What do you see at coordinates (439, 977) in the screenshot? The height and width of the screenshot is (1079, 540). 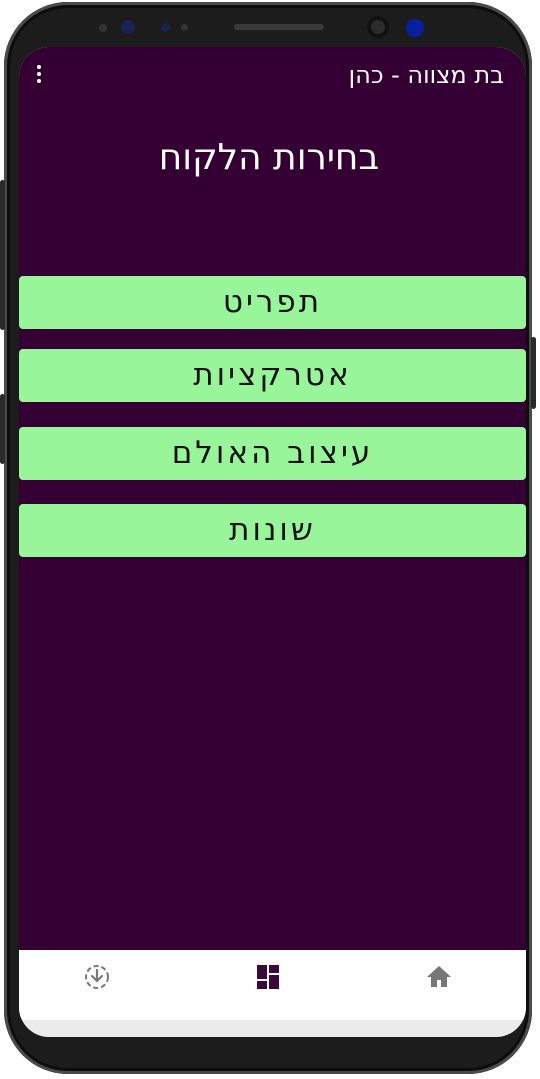 I see `home-icon` at bounding box center [439, 977].